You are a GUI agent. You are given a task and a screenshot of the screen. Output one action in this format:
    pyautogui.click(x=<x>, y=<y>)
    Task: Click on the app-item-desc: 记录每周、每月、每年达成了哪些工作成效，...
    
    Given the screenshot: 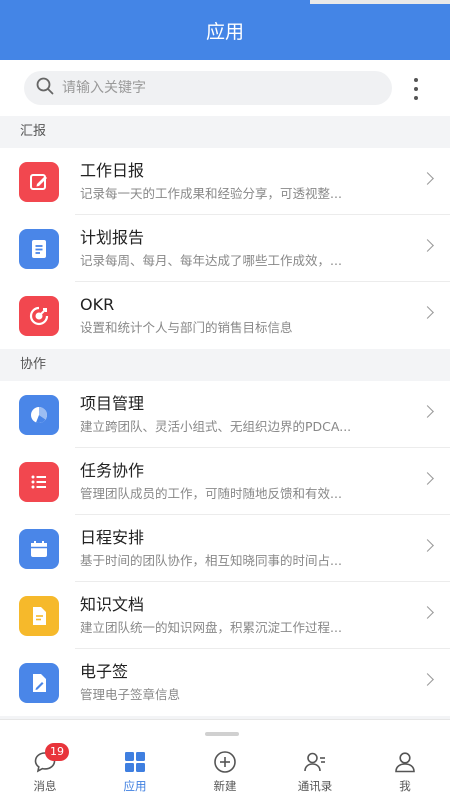 What is the action you would take?
    pyautogui.click(x=211, y=260)
    